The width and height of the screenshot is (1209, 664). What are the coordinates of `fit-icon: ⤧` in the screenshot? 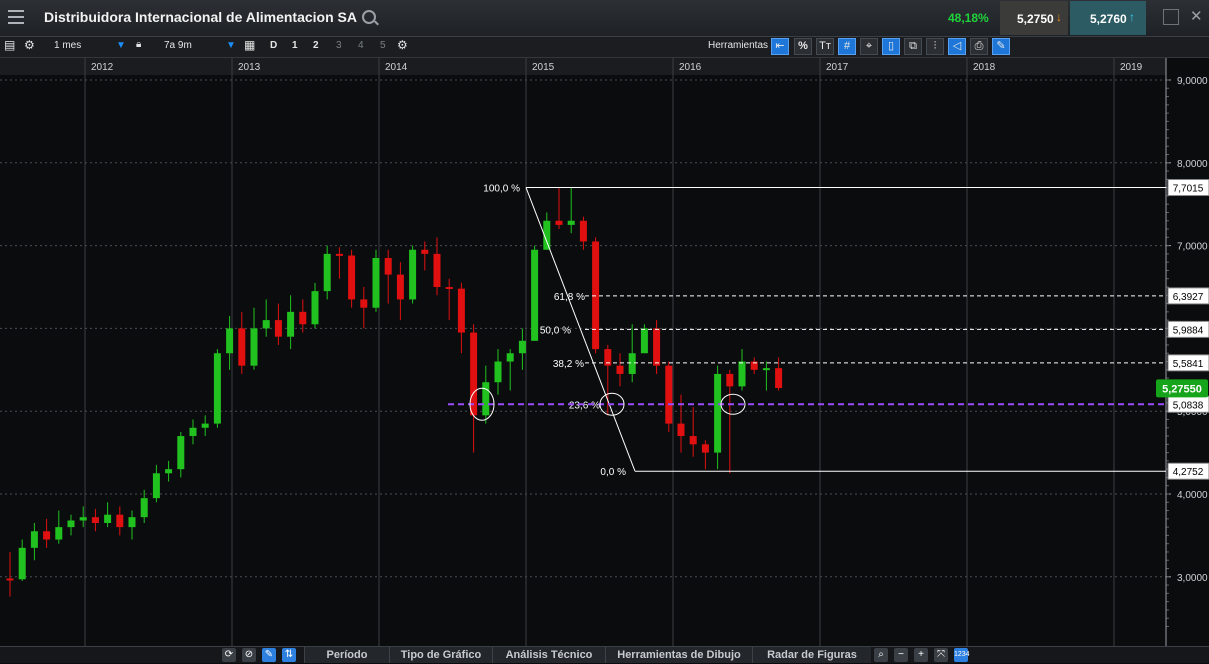 It's located at (941, 655).